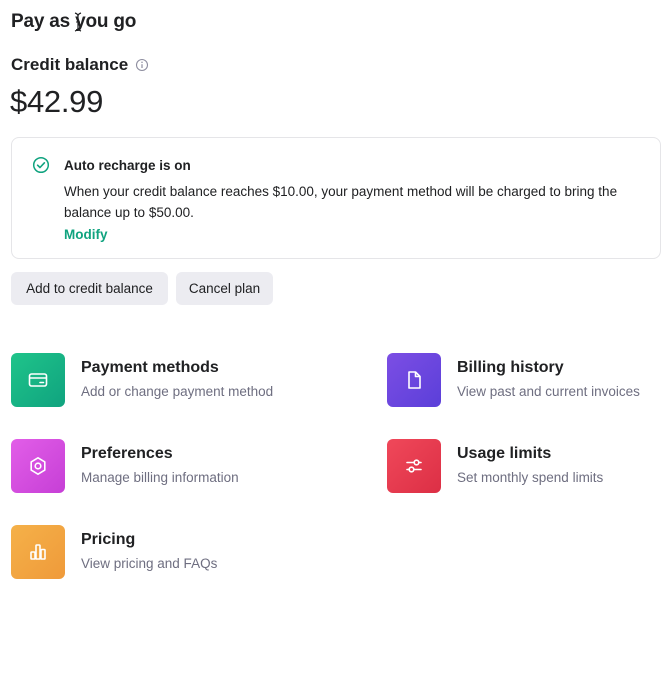 The width and height of the screenshot is (667, 675). I want to click on tile-subtitle: Manage billing information, so click(160, 477).